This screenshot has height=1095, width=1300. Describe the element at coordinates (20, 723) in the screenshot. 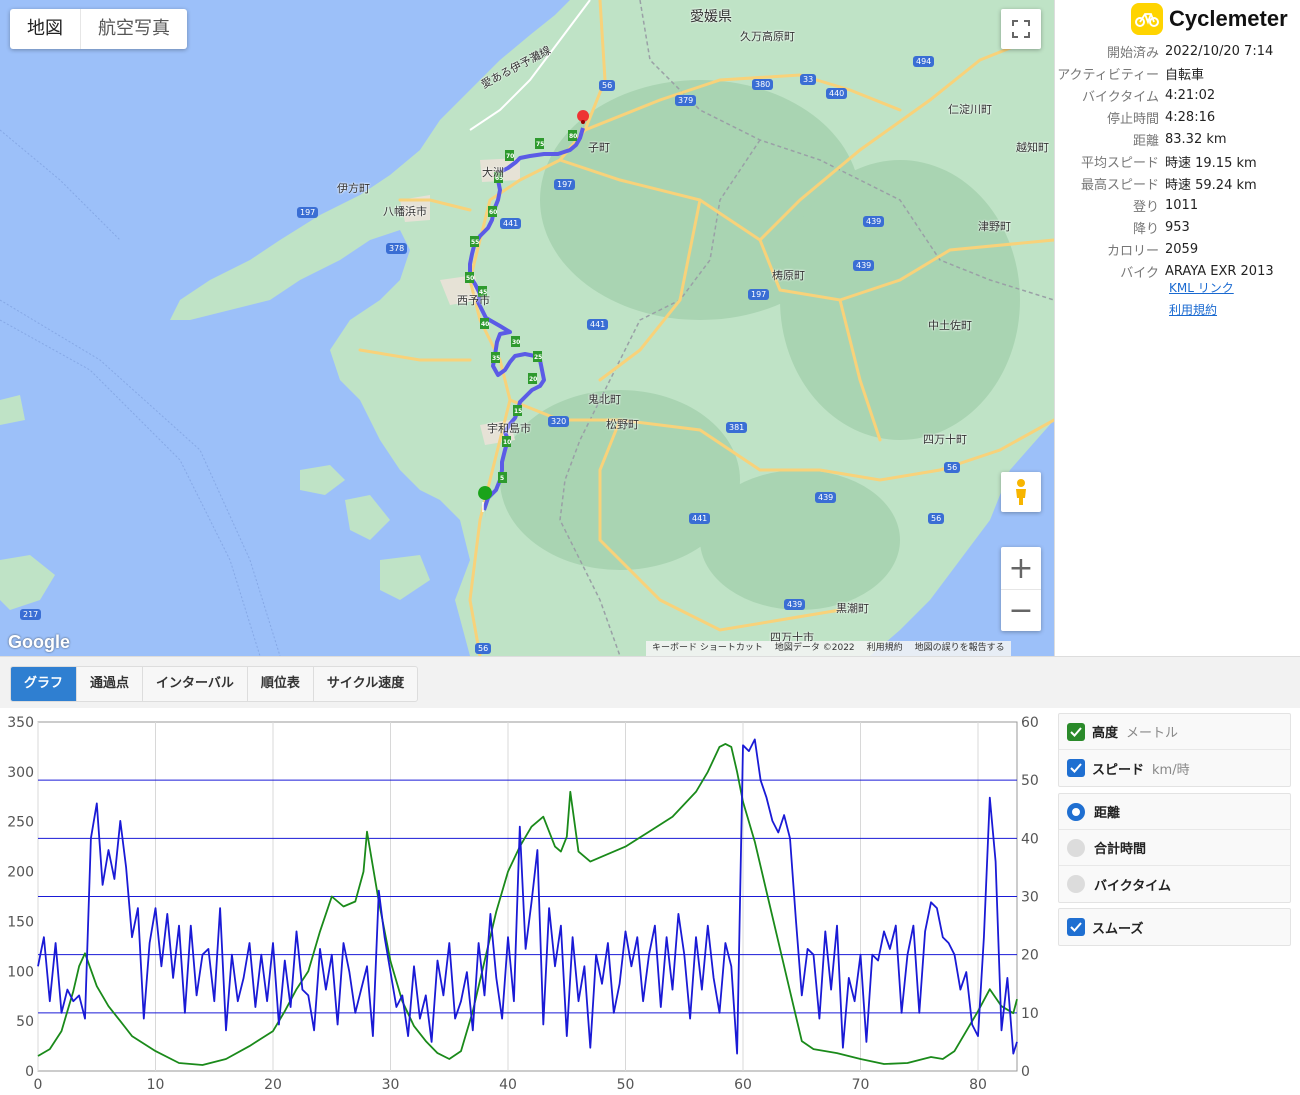

I see `left-tick-label: 350` at that location.